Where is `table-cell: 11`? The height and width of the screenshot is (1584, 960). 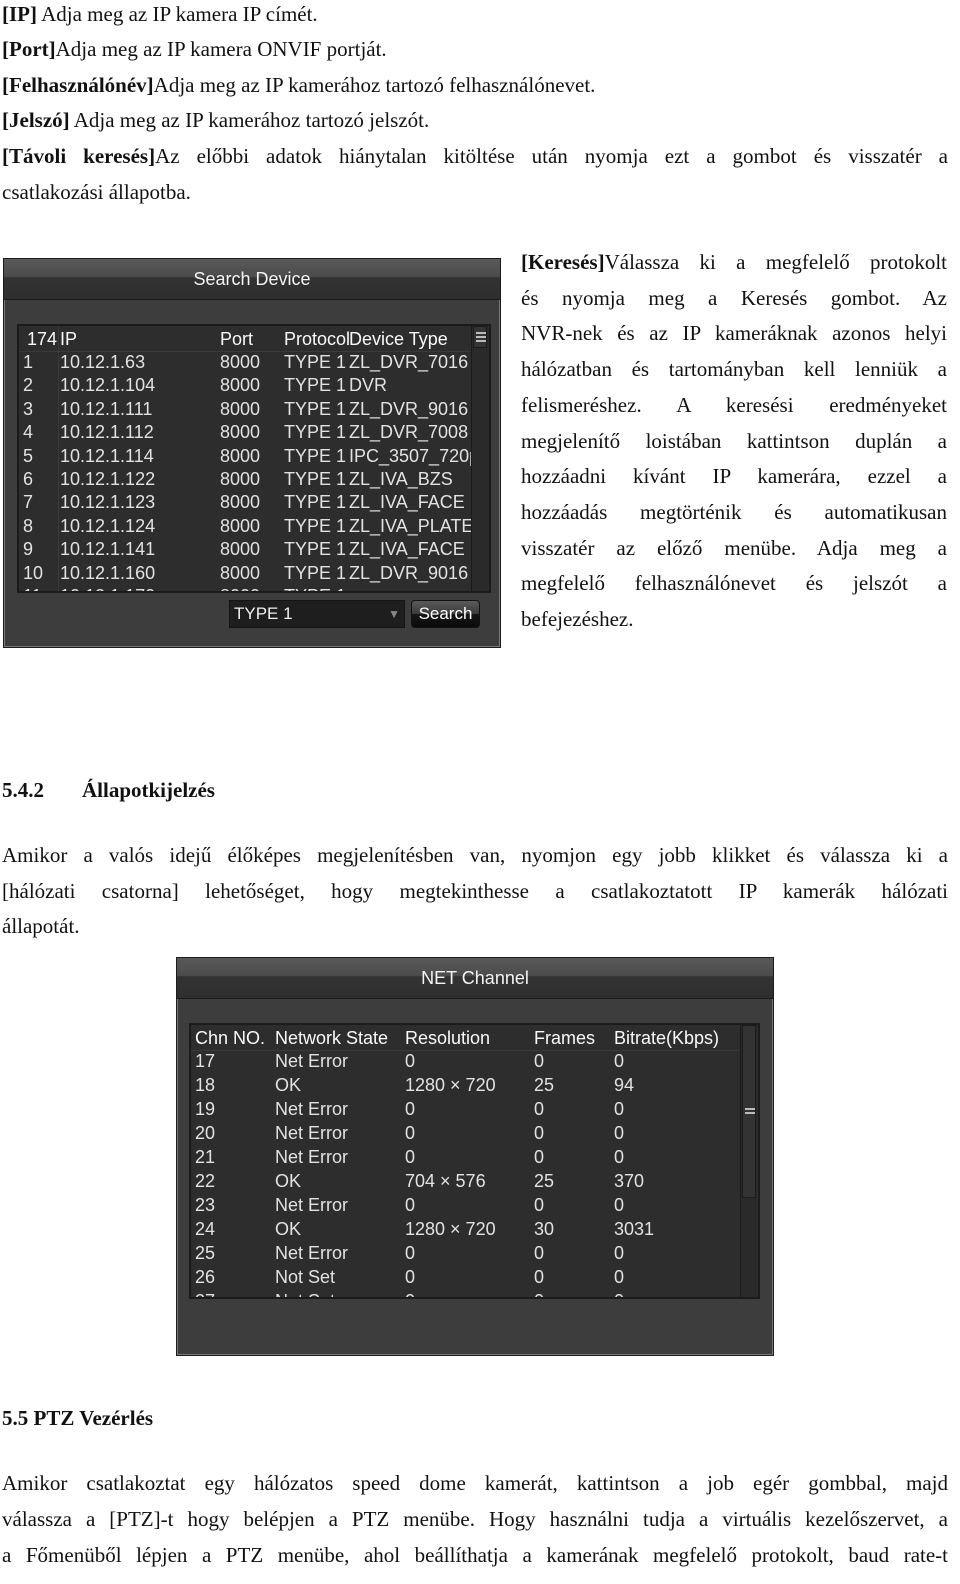
table-cell: 11 is located at coordinates (32, 588).